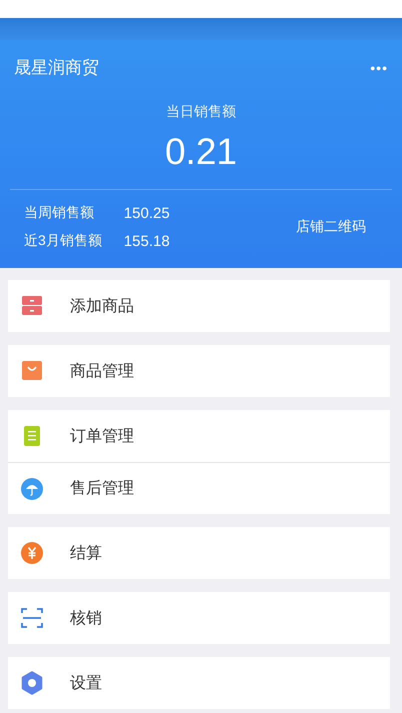  Describe the element at coordinates (102, 306) in the screenshot. I see `menu-item: 添加商品` at that location.